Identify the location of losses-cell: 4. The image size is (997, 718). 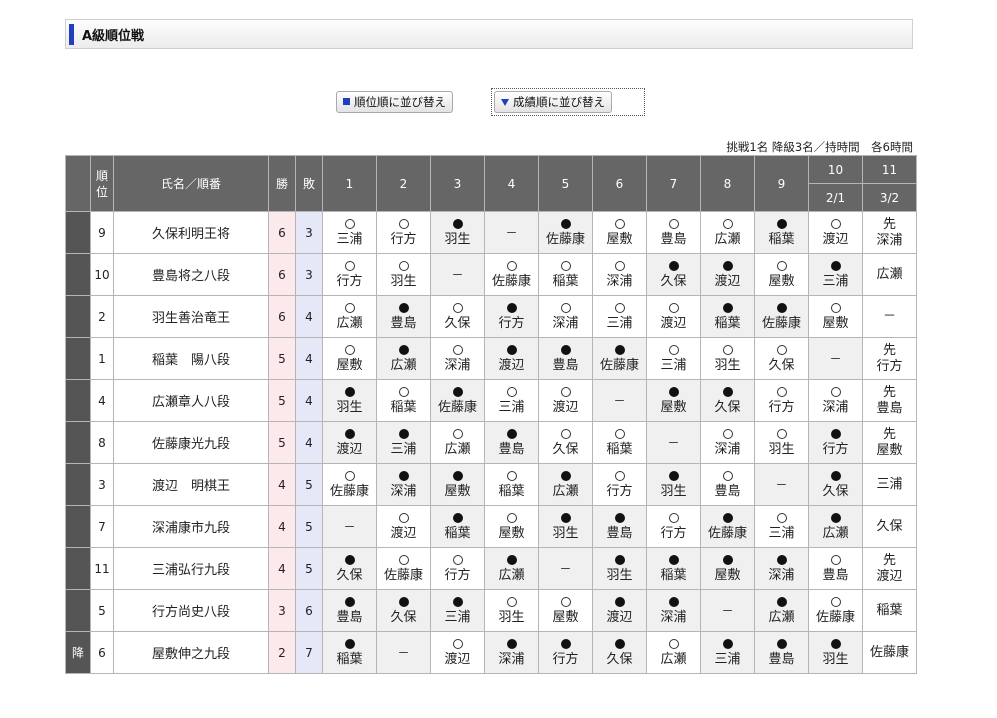
(309, 442).